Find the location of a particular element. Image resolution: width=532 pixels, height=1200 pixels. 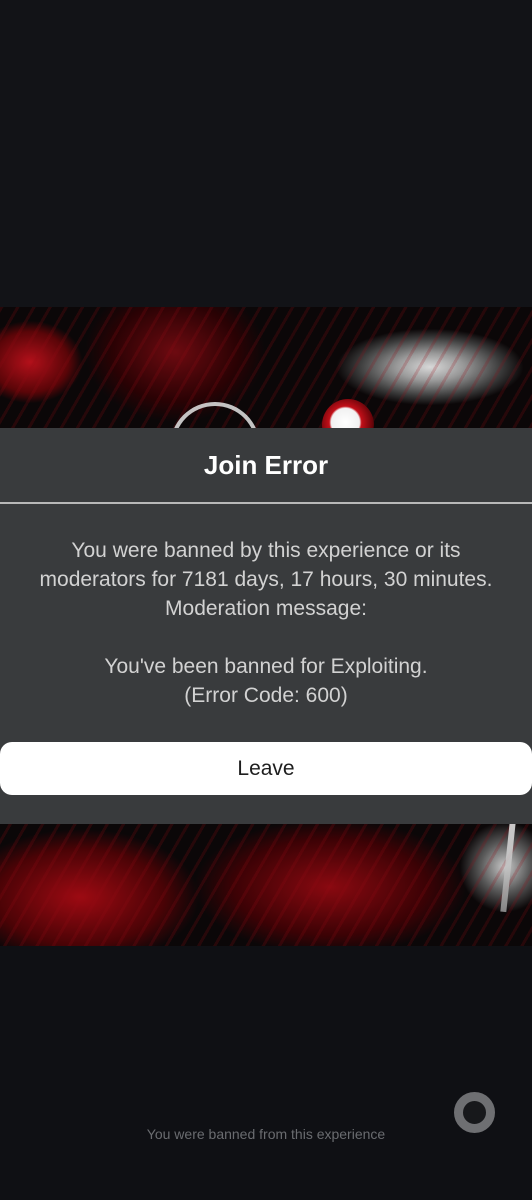

moderation-reason: You've been banned for Exploiting. is located at coordinates (266, 666).